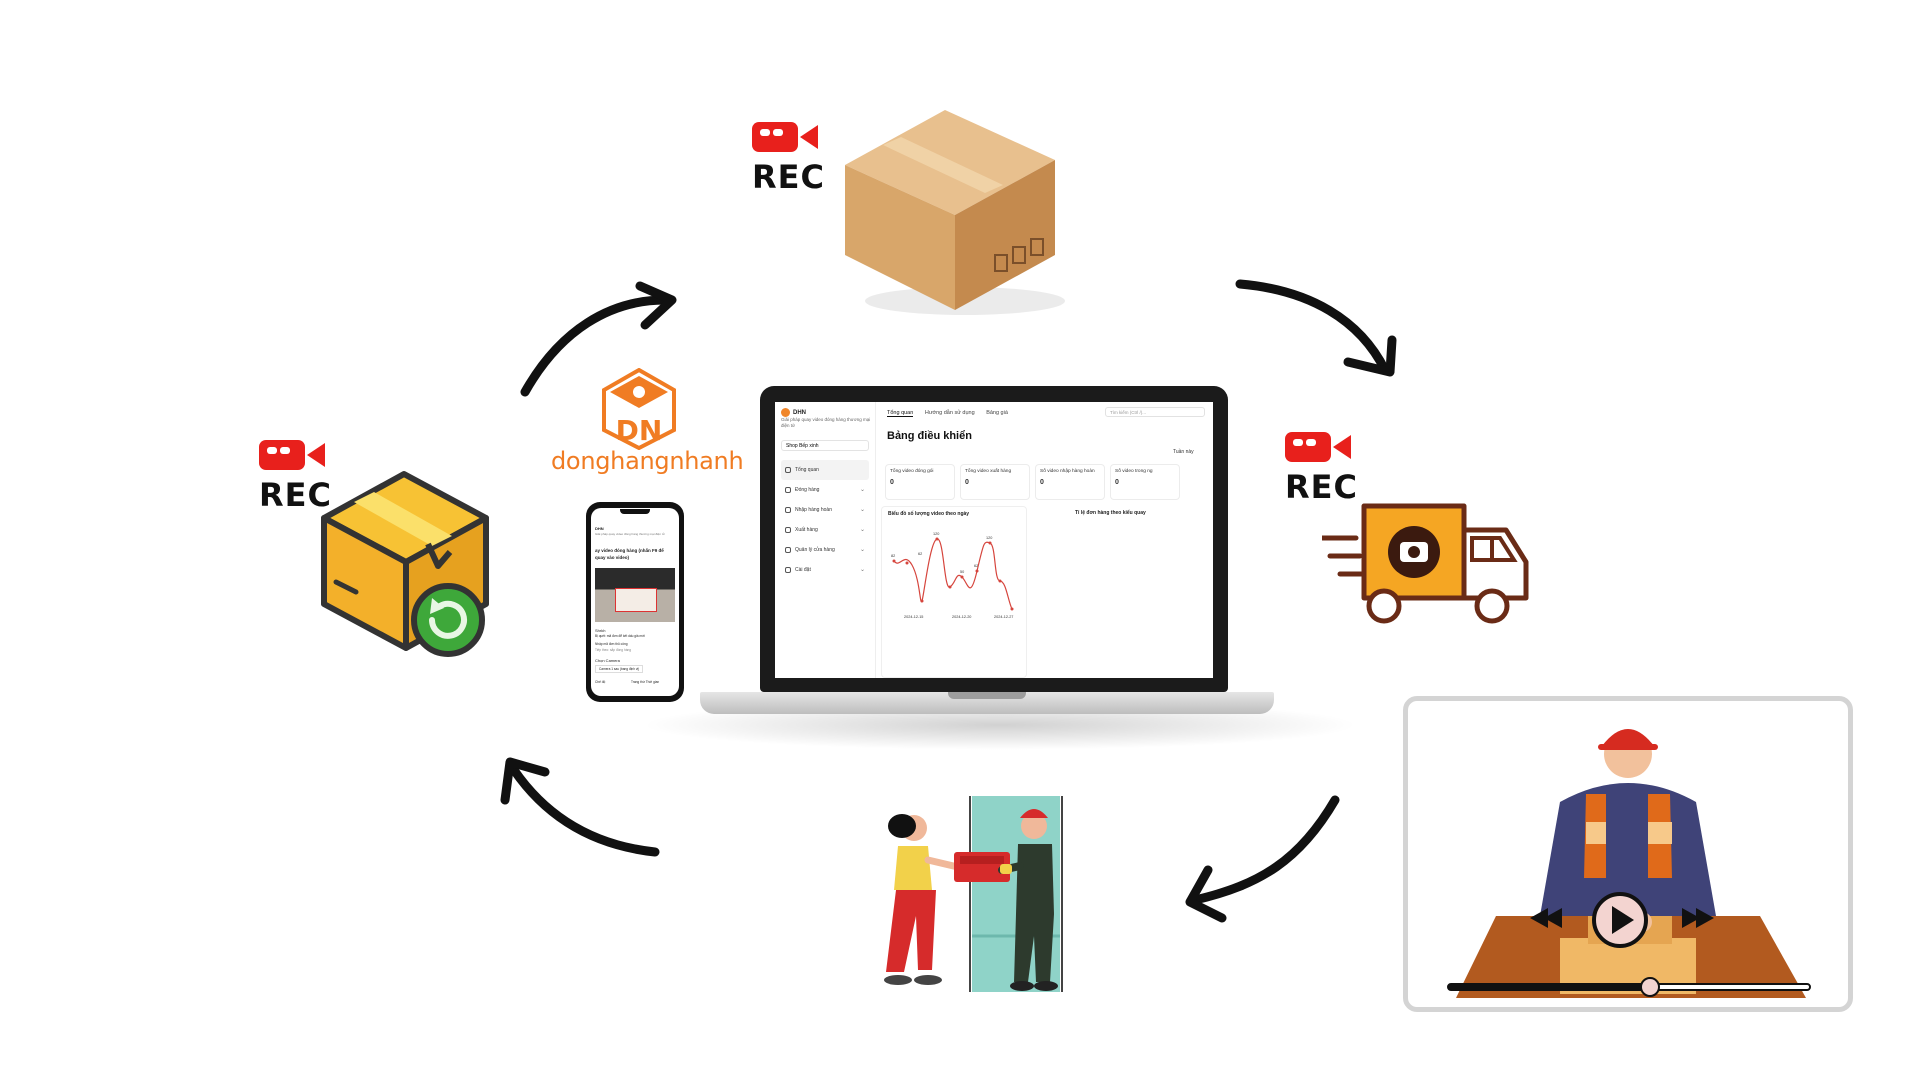 The height and width of the screenshot is (1080, 1920). What do you see at coordinates (900, 413) in the screenshot?
I see `tab-overview: Tổng quan` at bounding box center [900, 413].